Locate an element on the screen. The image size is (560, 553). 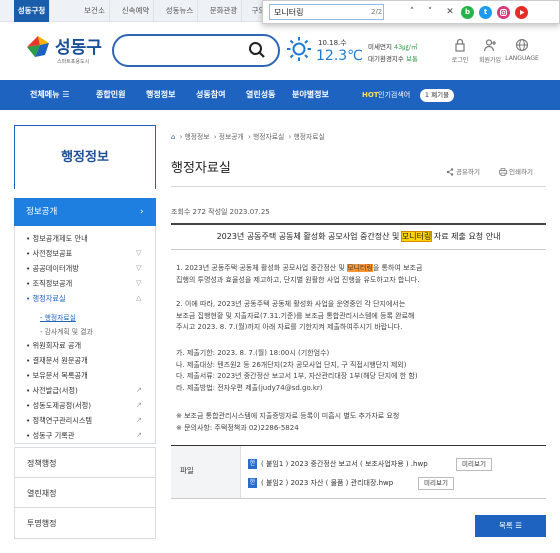
search-icon is located at coordinates (257, 50).